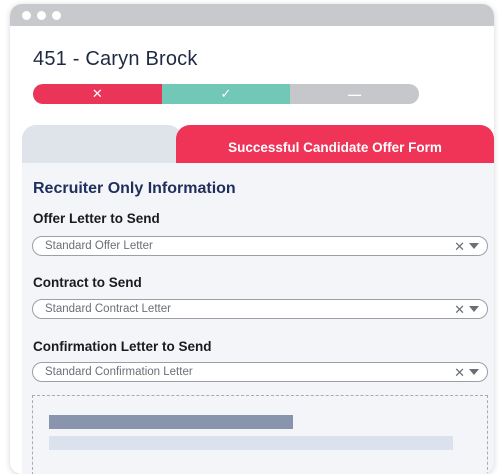  Describe the element at coordinates (99, 246) in the screenshot. I see `offer-letter-value: Standard Offer Letter` at that location.